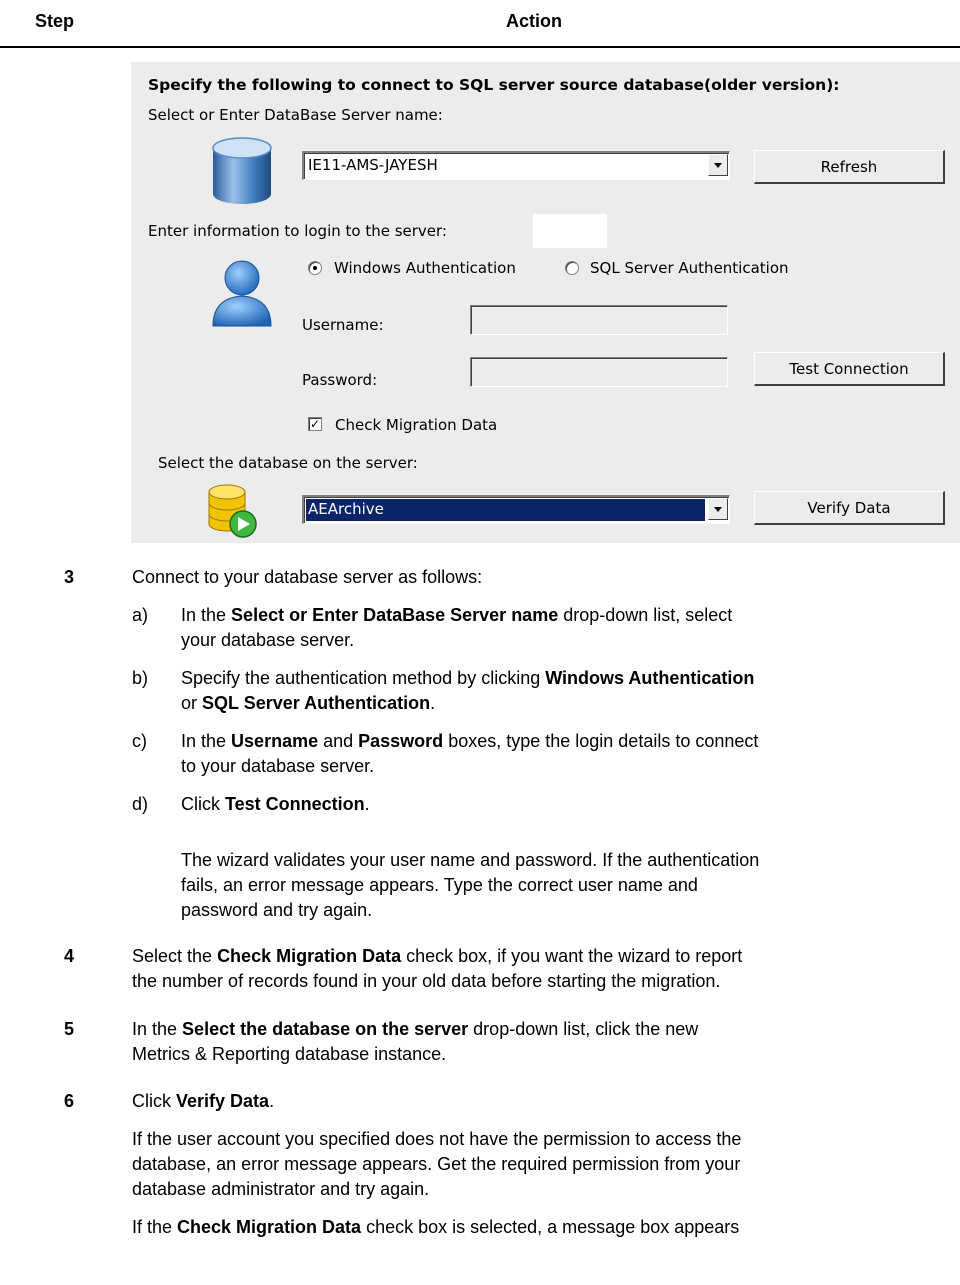  I want to click on substep-text: or SQL Server Authentication., so click(308, 703).